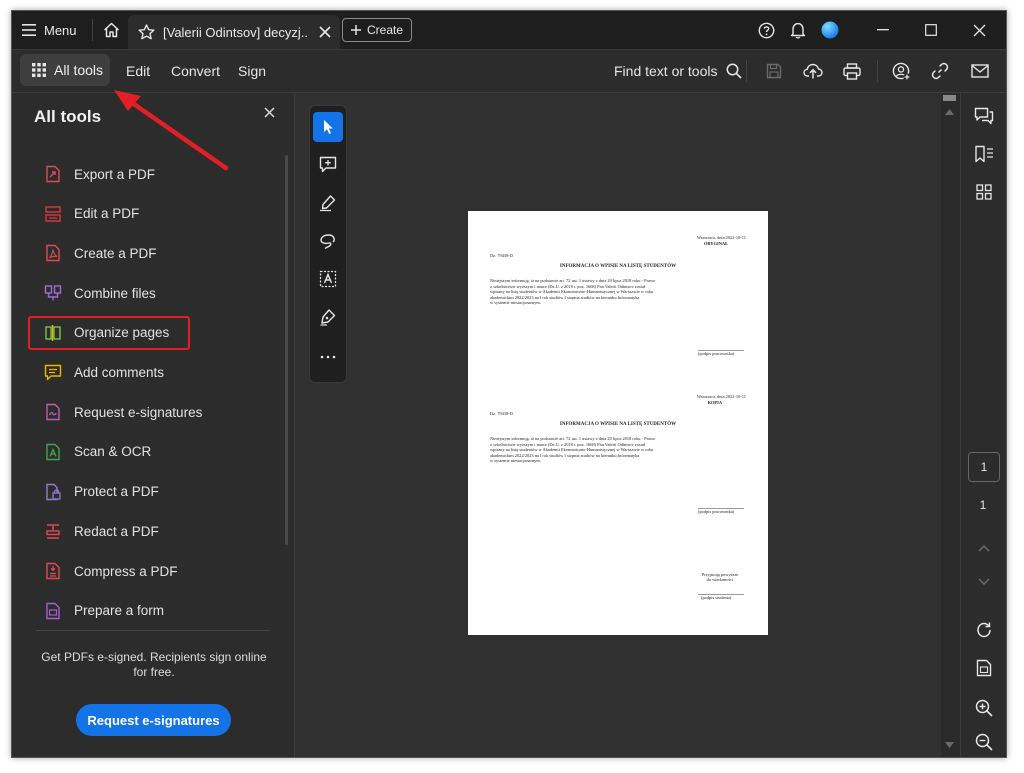 Image resolution: width=1024 pixels, height=773 pixels. I want to click on text-box-tool, so click(328, 279).